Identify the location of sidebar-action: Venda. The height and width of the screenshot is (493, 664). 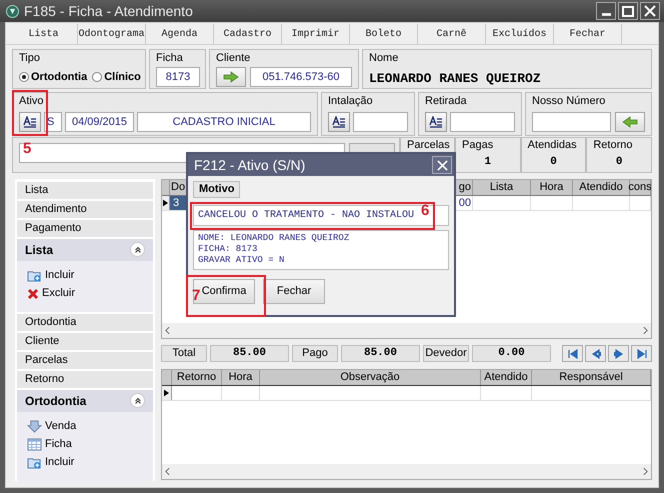
(85, 426).